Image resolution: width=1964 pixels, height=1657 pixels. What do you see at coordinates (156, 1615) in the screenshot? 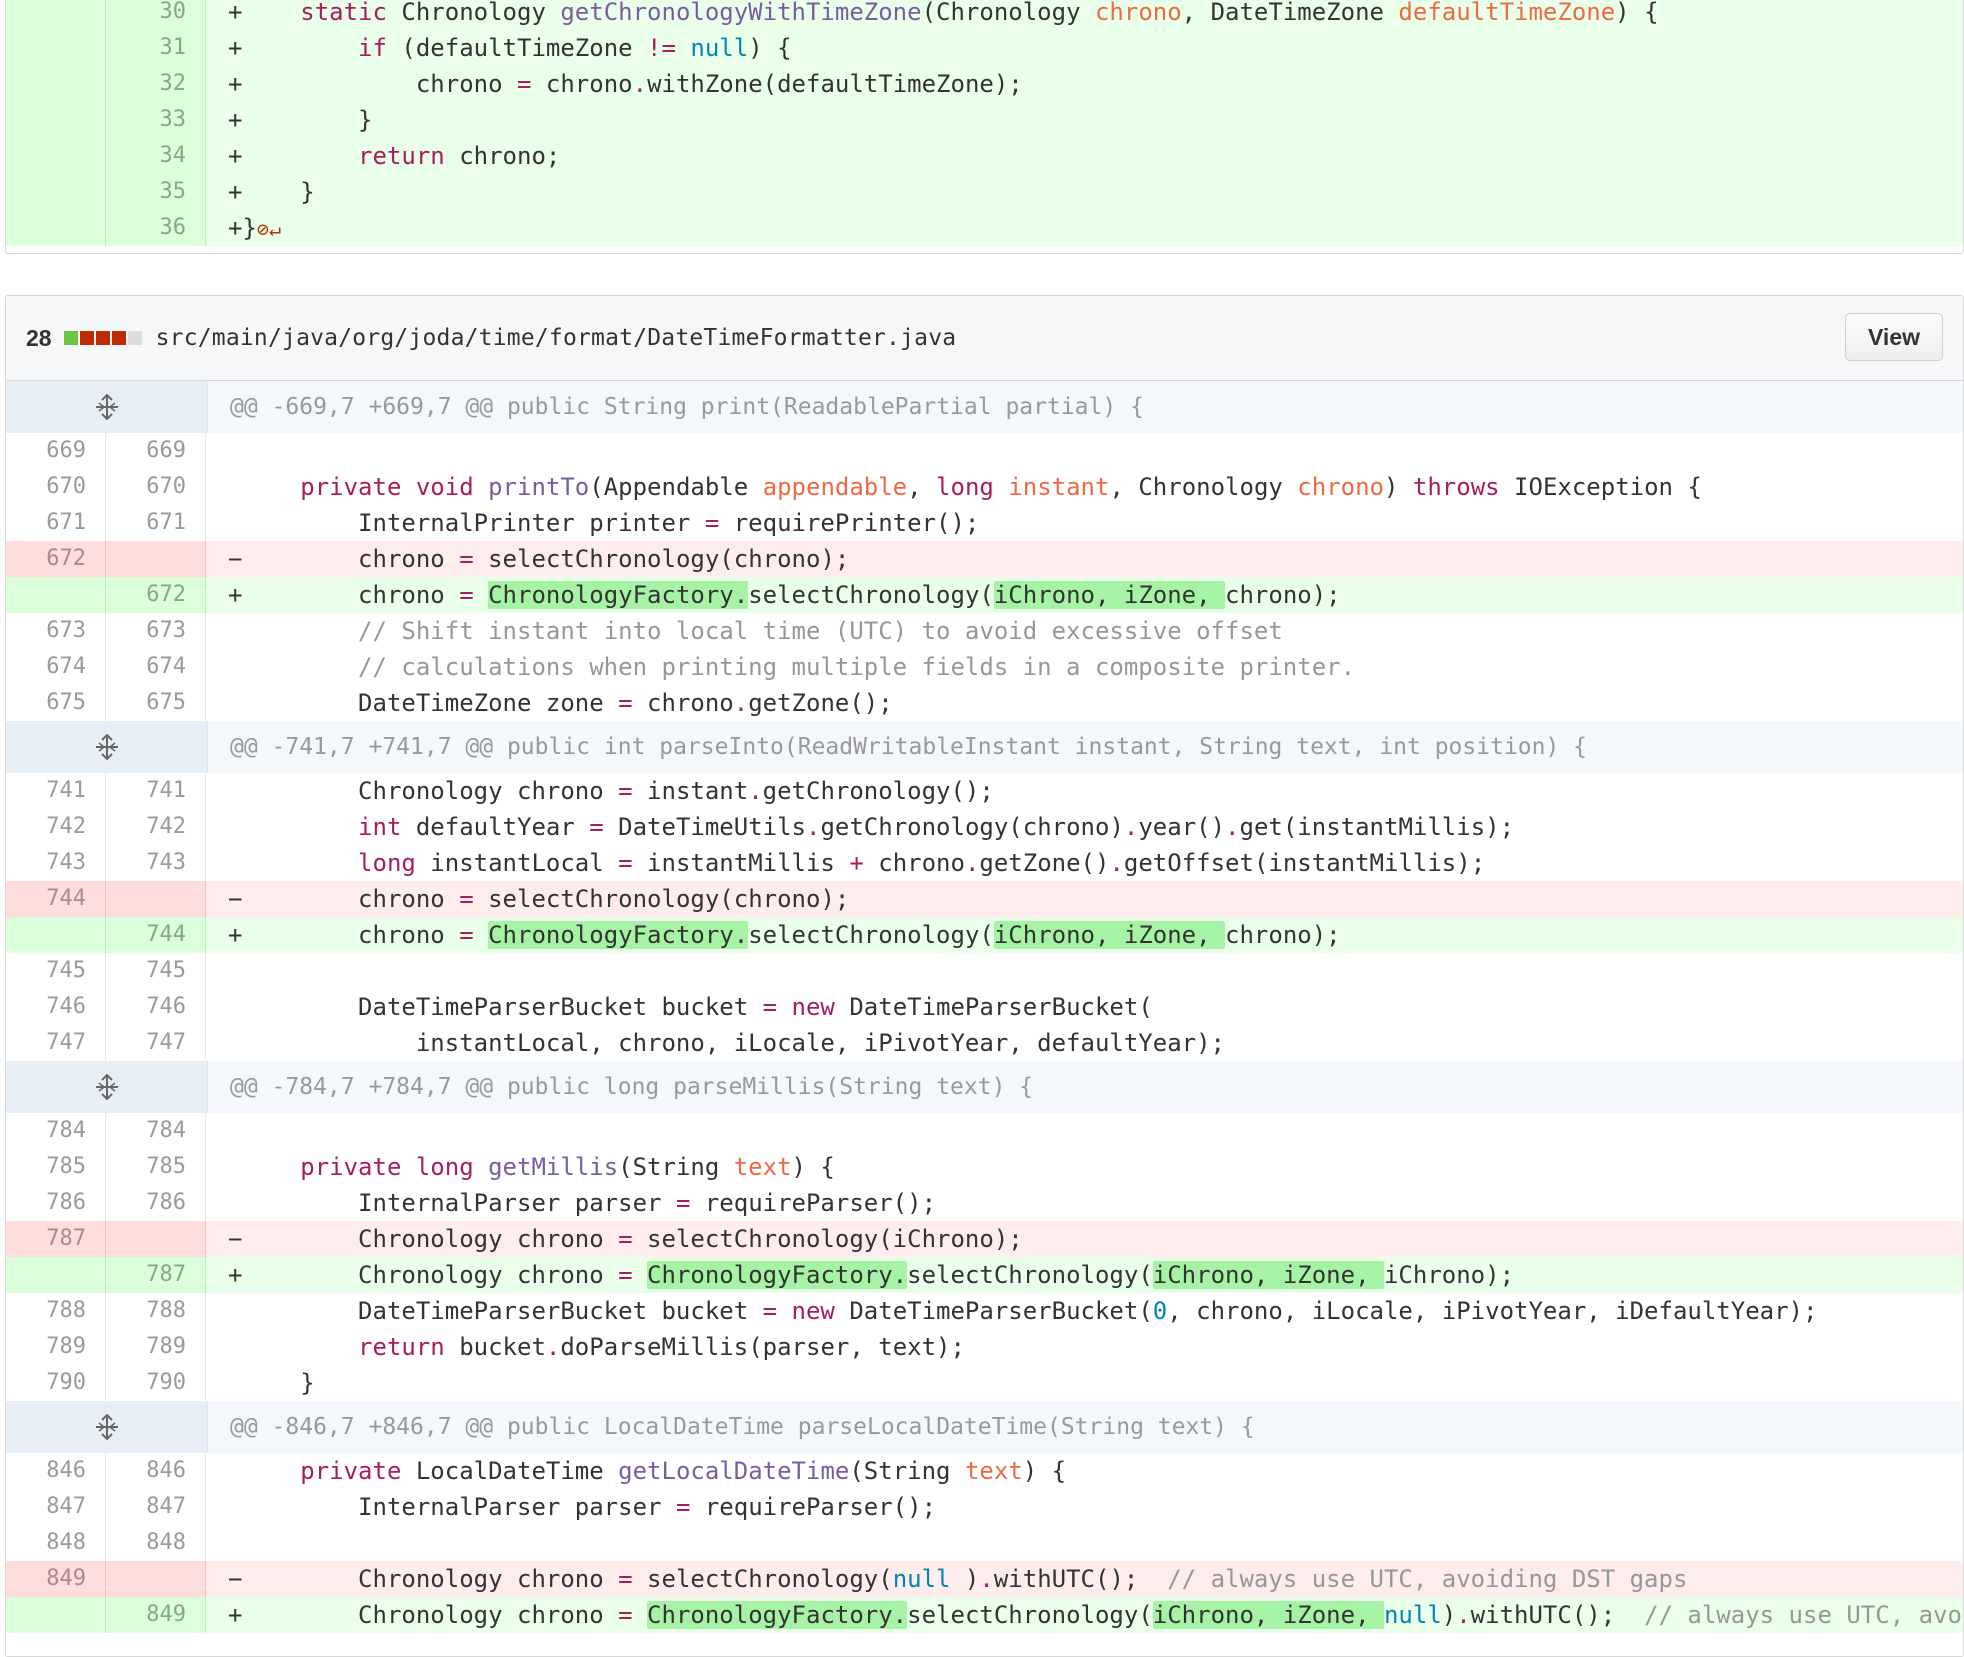
I see `new-line-number: 849` at bounding box center [156, 1615].